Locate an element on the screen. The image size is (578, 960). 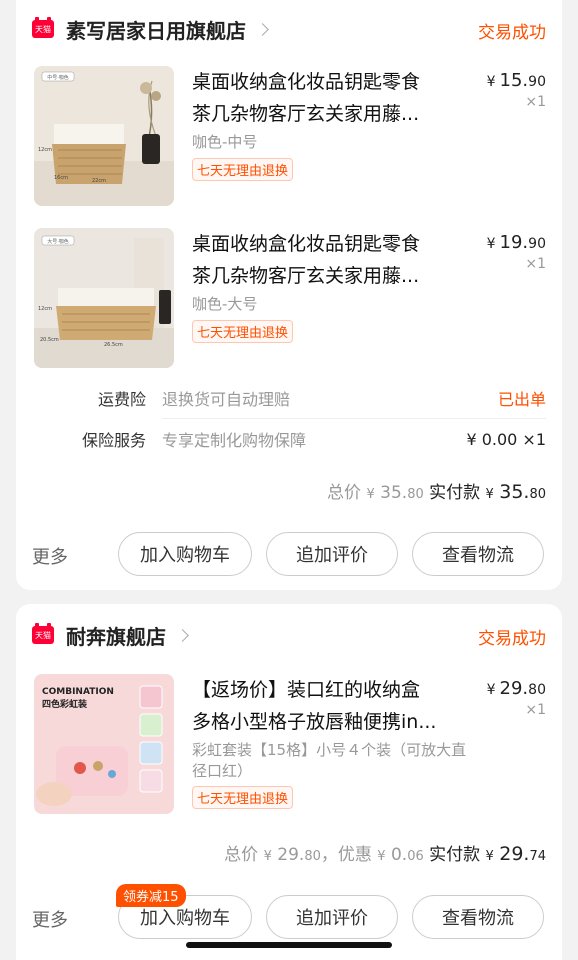
product-sku: 彩虹套装【15格】小号４个装（可放大直径口红） is located at coordinates (329, 760).